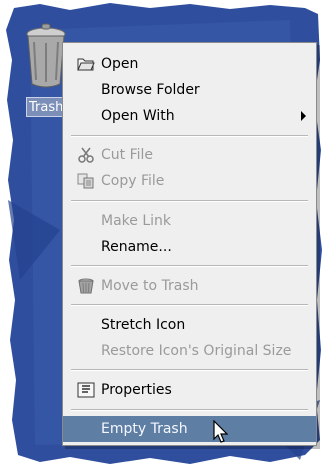  Describe the element at coordinates (136, 390) in the screenshot. I see `menu-item-label: Properties` at that location.